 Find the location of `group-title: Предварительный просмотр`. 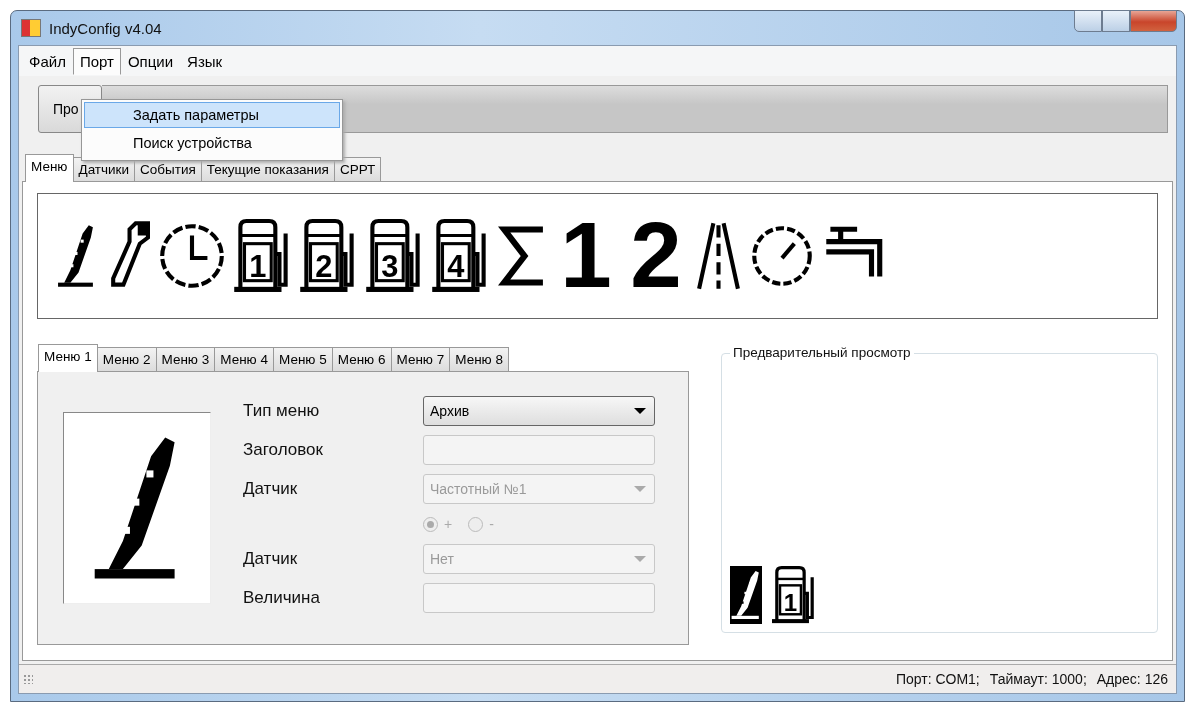

group-title: Предварительный просмотр is located at coordinates (822, 352).